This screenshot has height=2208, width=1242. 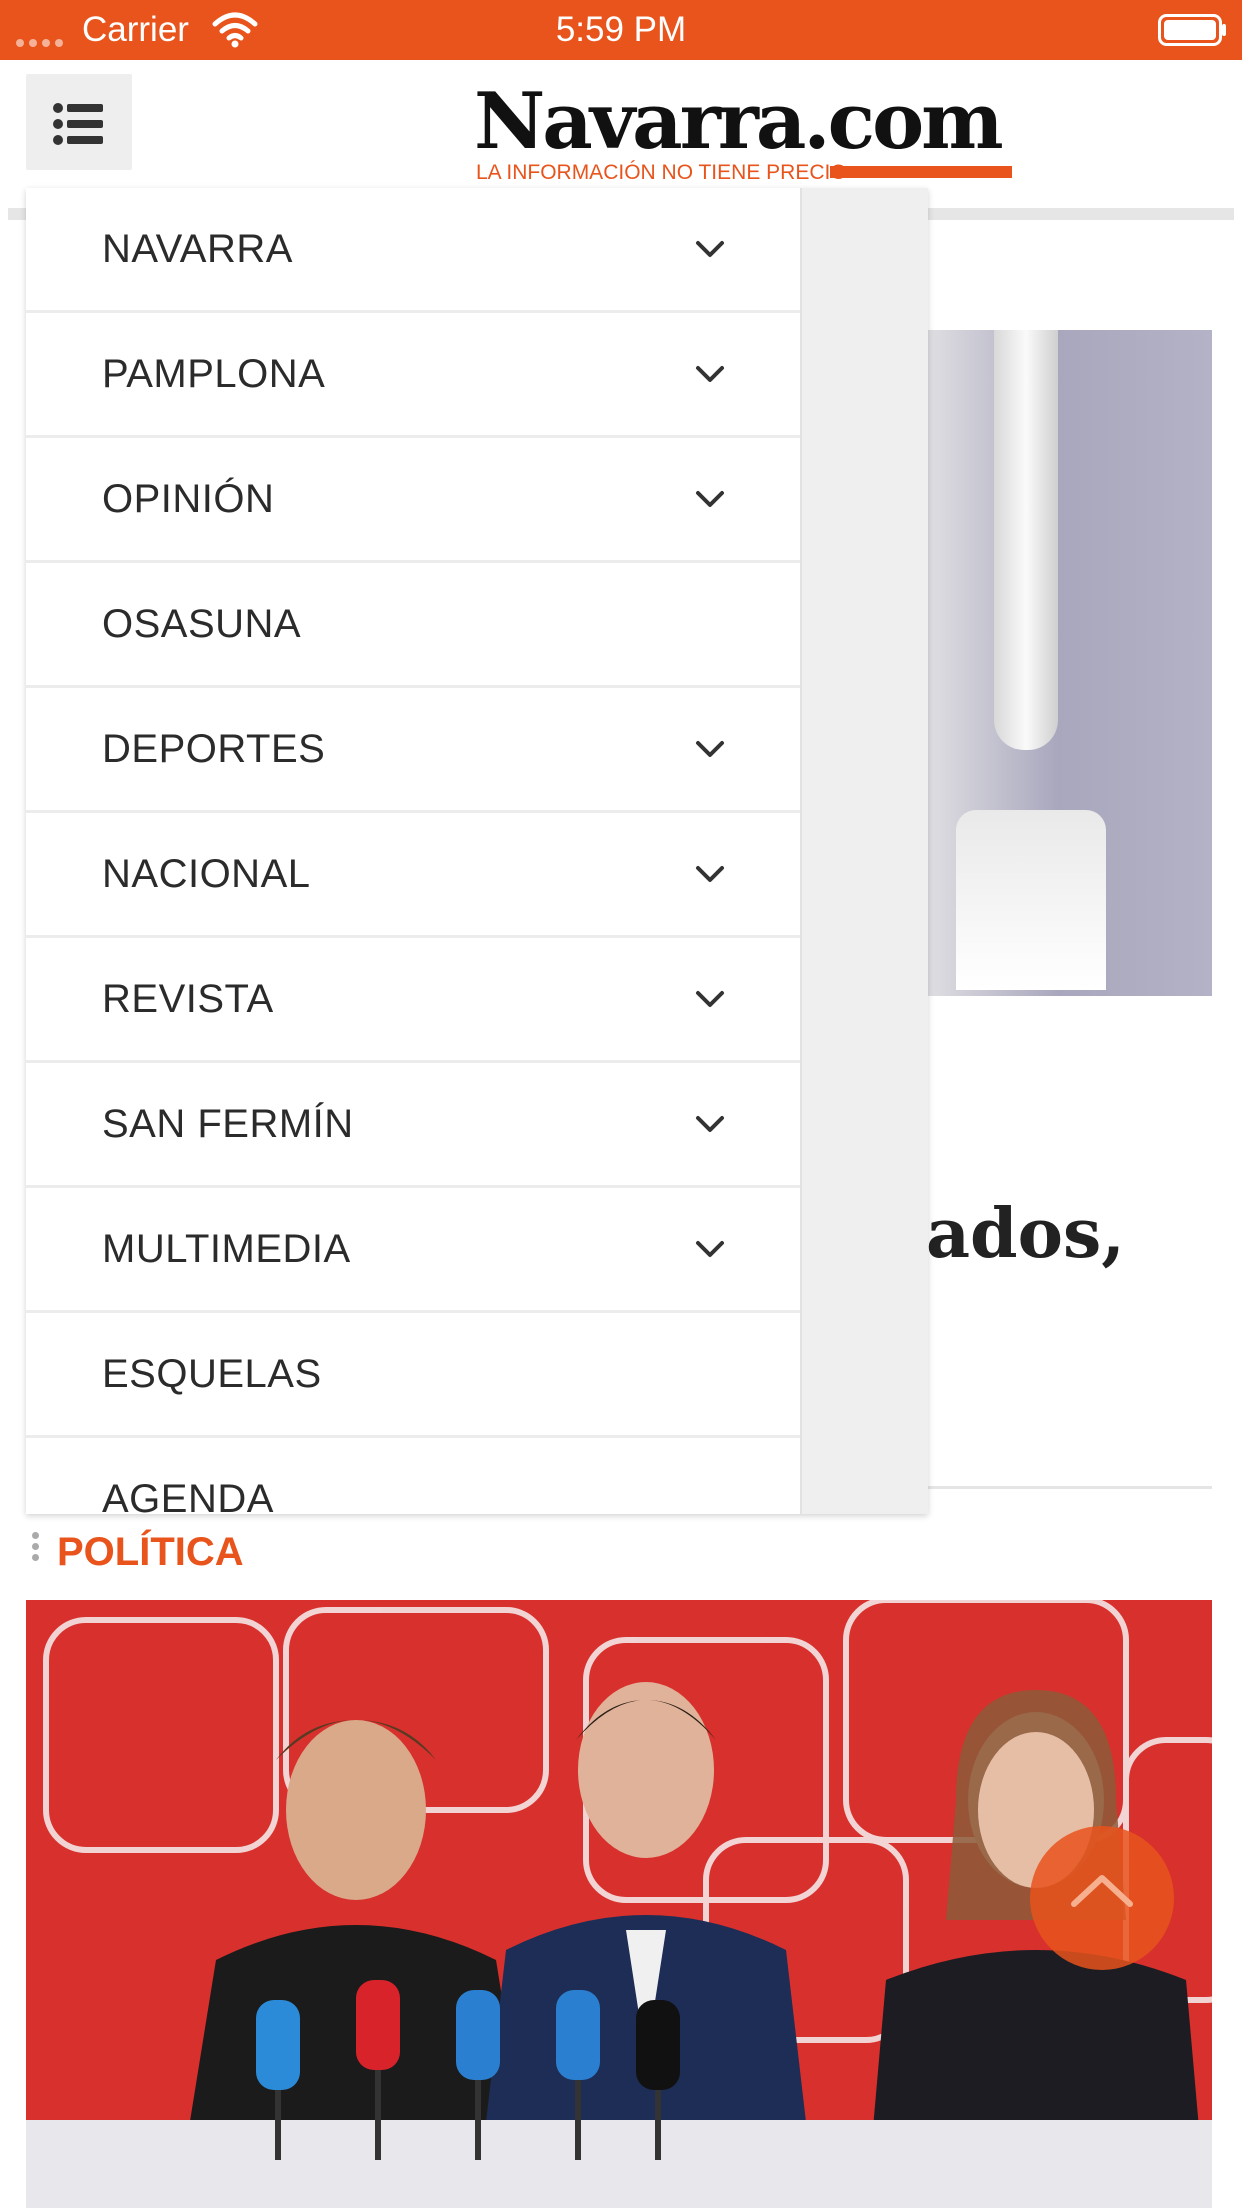 I want to click on battery-icon, so click(x=1192, y=30).